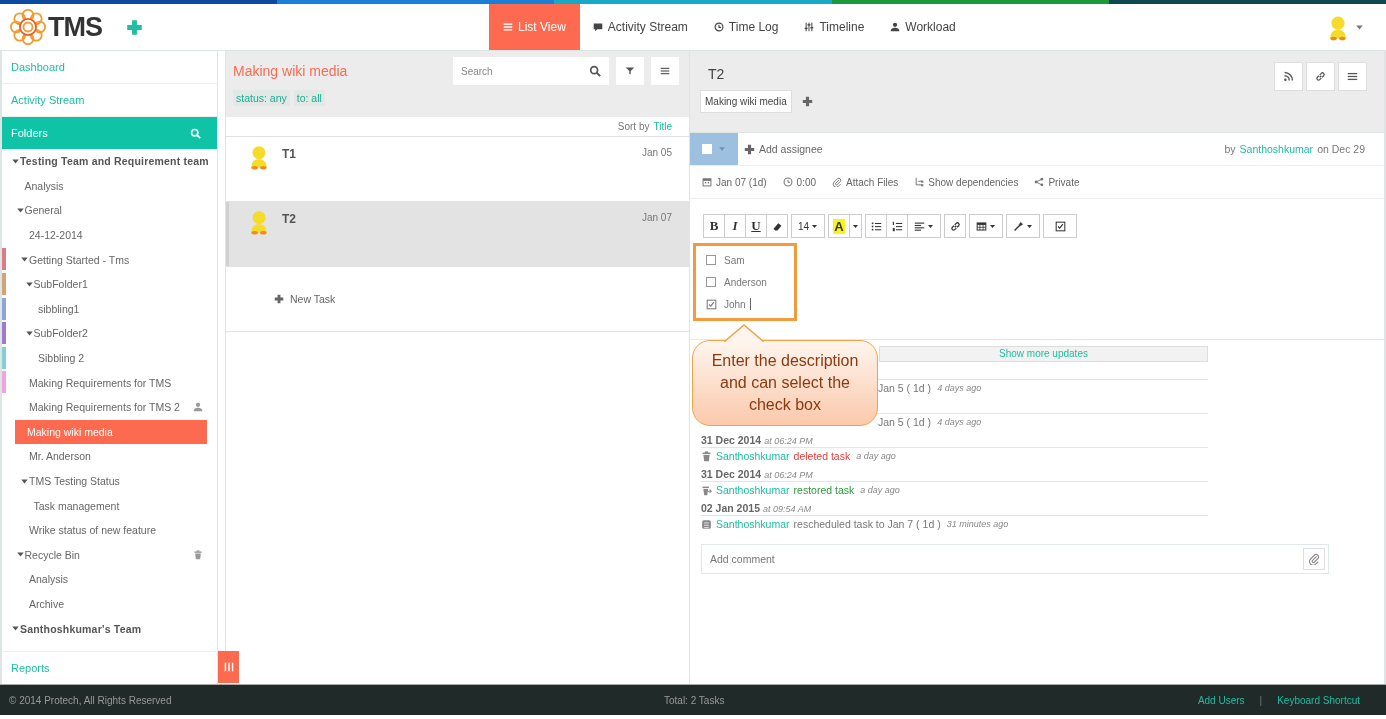 The width and height of the screenshot is (1386, 719). Describe the element at coordinates (1288, 76) in the screenshot. I see `rss-button` at that location.